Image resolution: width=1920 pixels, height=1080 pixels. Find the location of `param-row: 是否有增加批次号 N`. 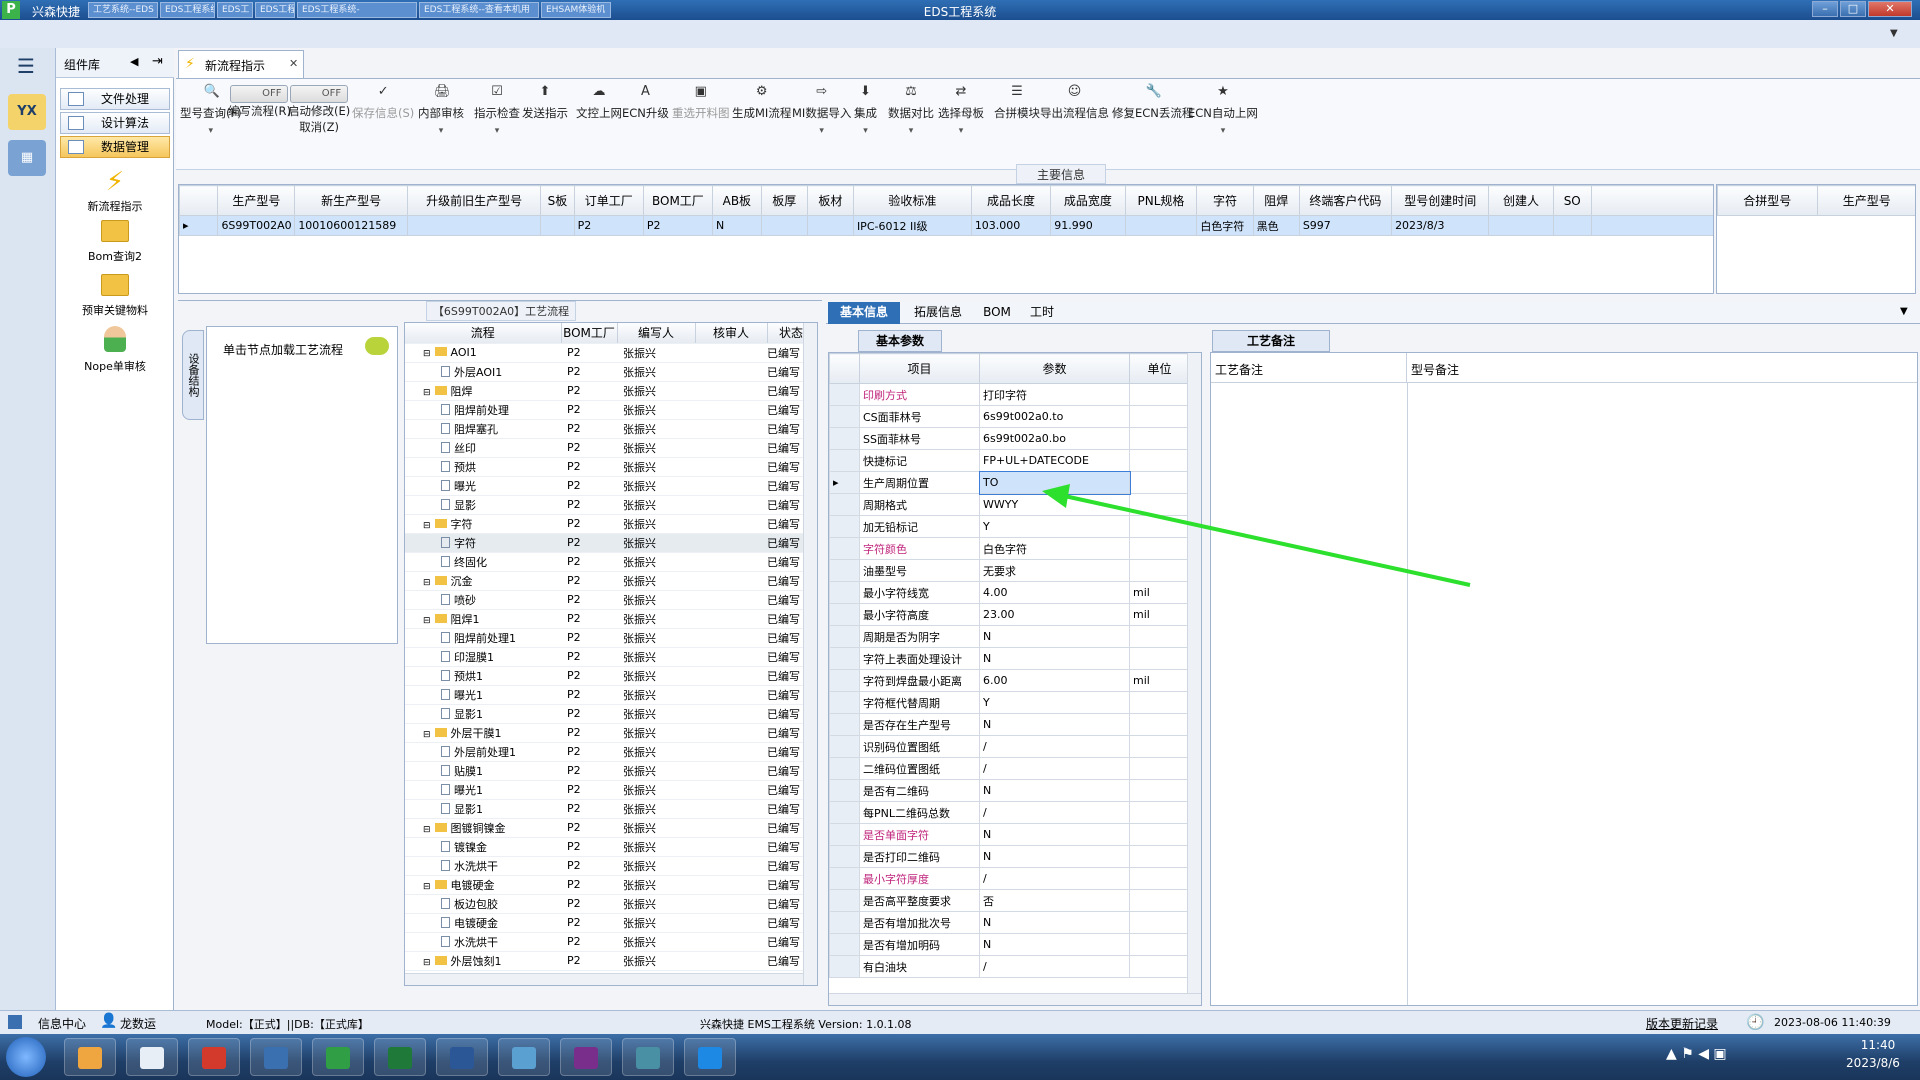

param-row: 是否有增加批次号 N is located at coordinates (1009, 922).